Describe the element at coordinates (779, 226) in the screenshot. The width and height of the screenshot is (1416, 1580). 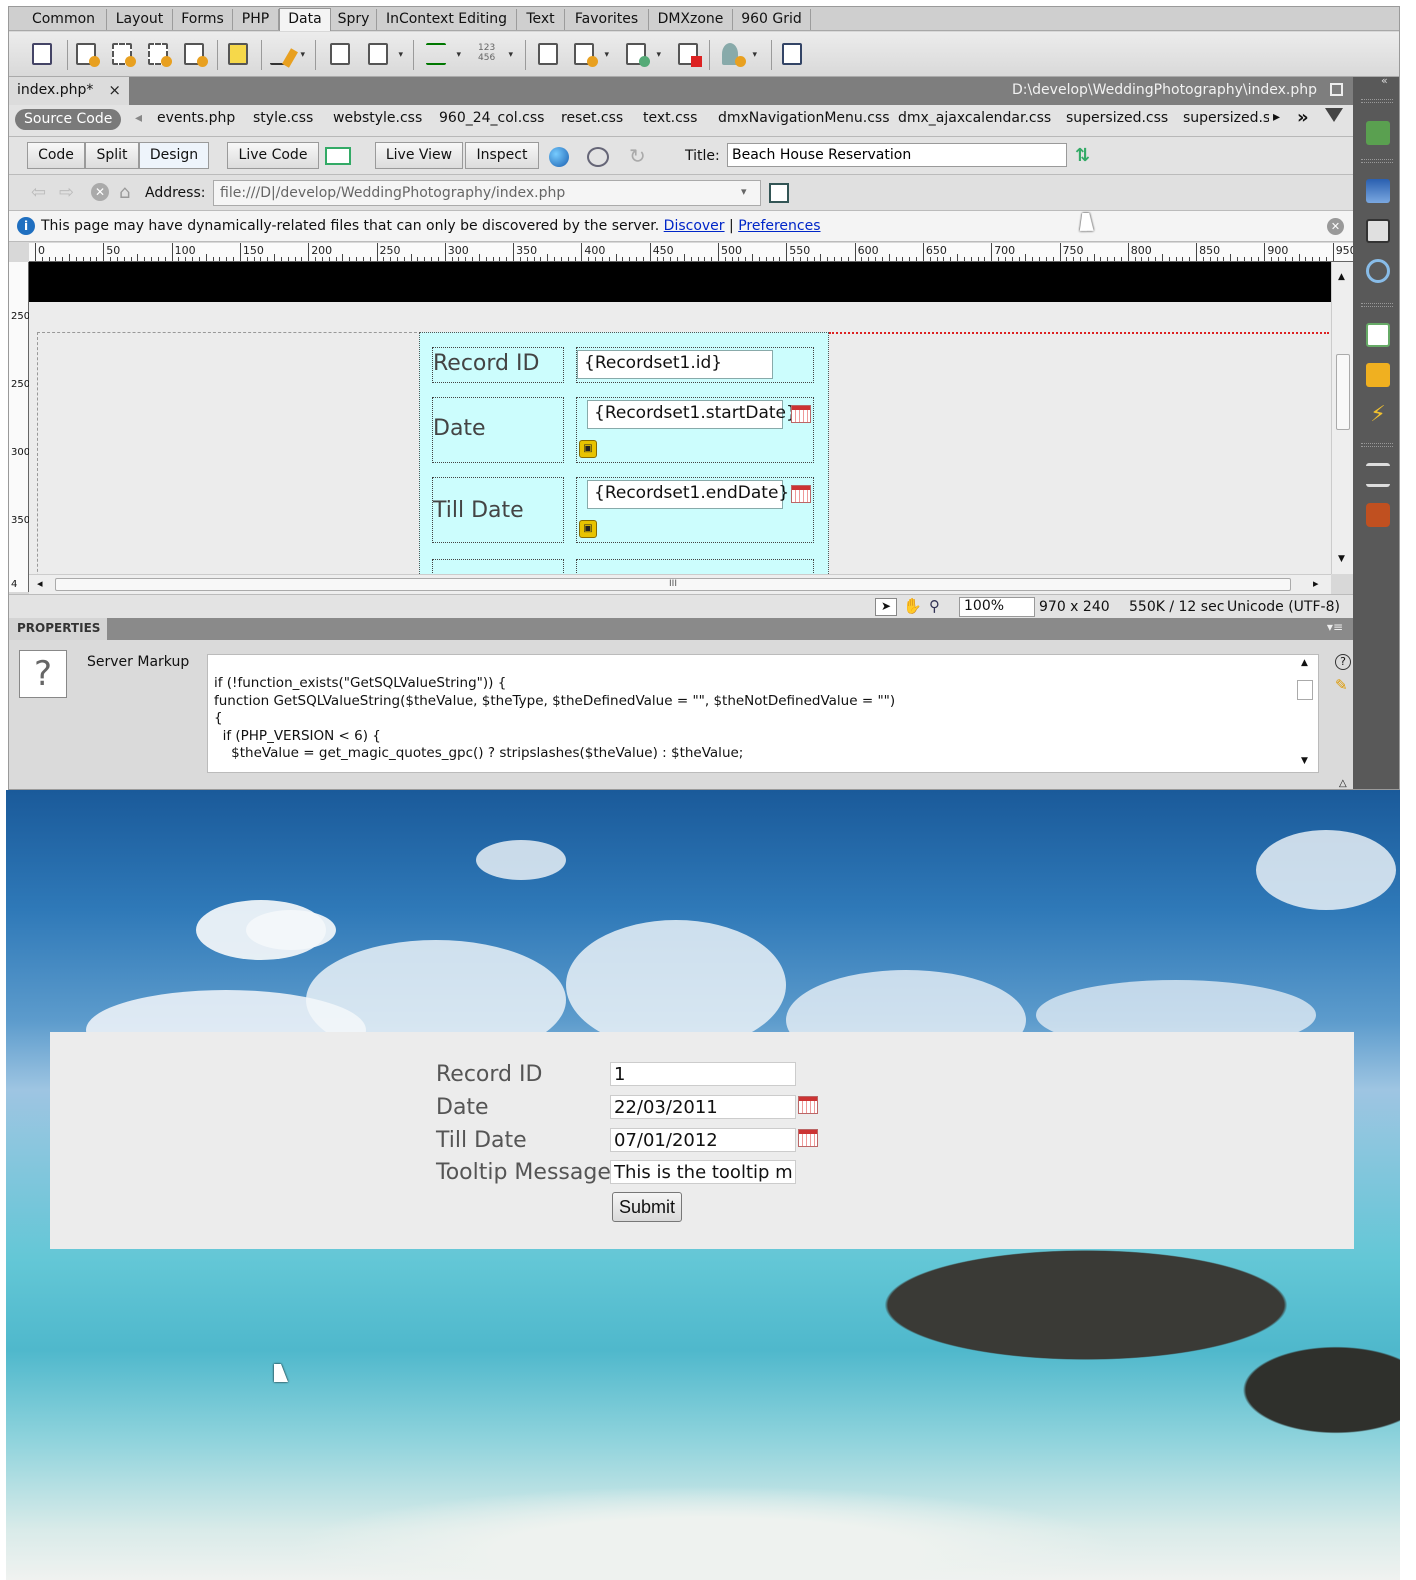
I see `preferences-link: Preferences` at that location.